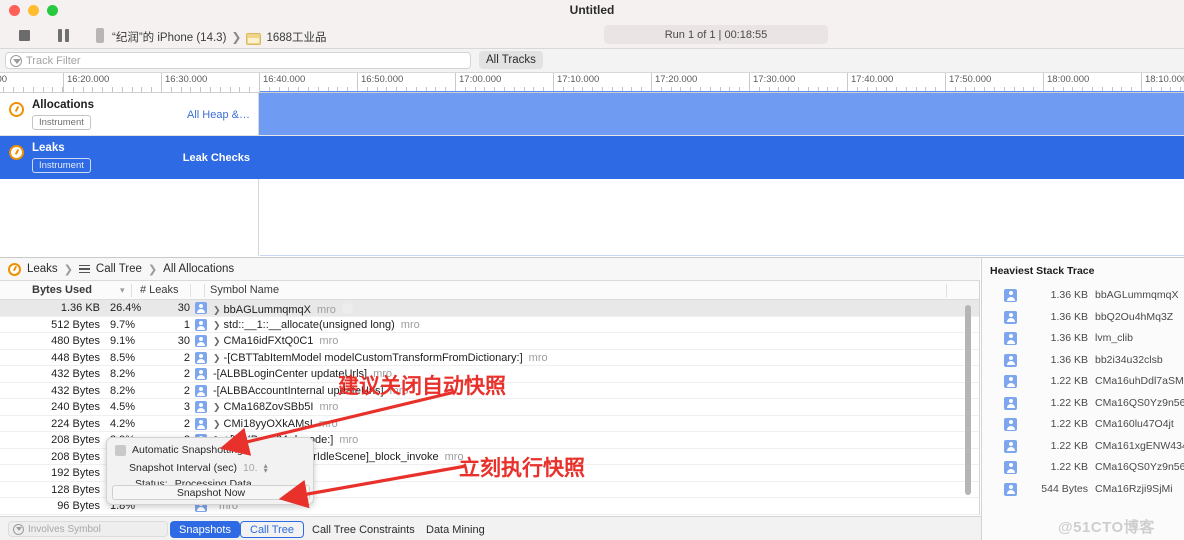 The height and width of the screenshot is (540, 1184). What do you see at coordinates (211, 492) in the screenshot?
I see `snapshot-now-button: Snapshot Now` at bounding box center [211, 492].